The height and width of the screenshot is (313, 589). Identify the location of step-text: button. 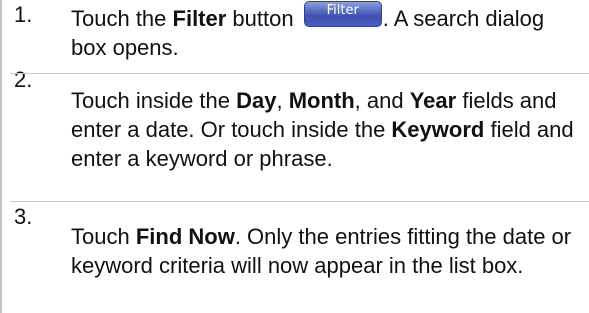
(263, 18).